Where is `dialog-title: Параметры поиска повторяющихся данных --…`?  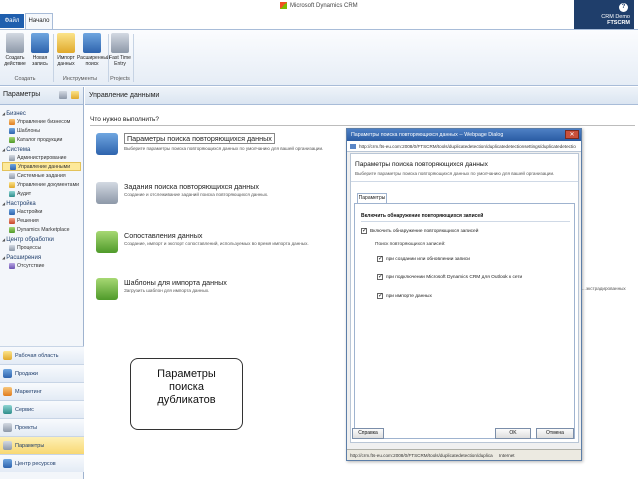 dialog-title: Параметры поиска повторяющихся данных --… is located at coordinates (427, 135).